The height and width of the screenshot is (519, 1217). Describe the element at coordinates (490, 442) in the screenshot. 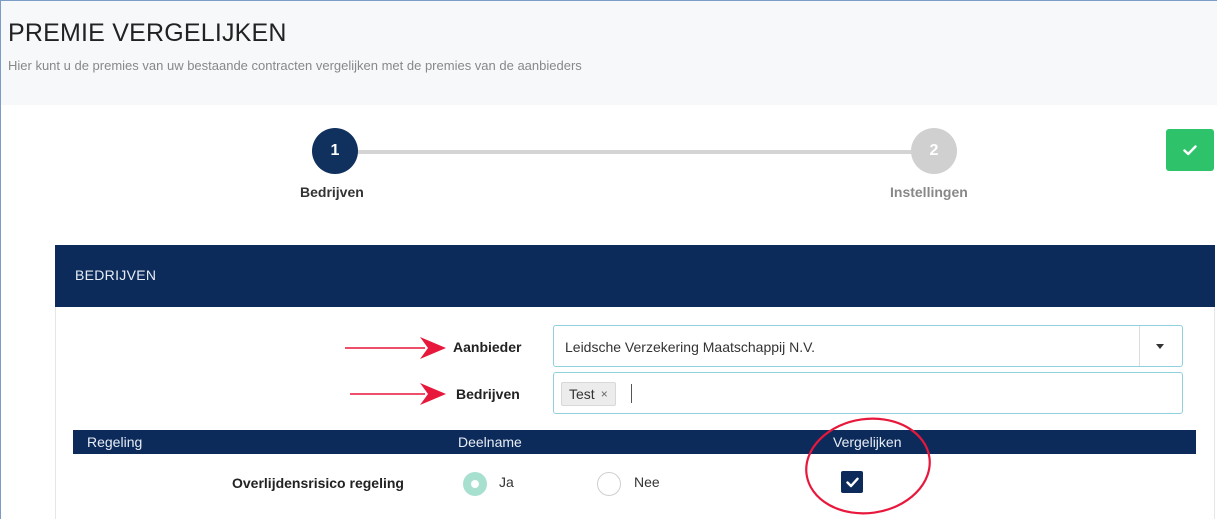

I see `column-header-deelname: Deelname` at that location.